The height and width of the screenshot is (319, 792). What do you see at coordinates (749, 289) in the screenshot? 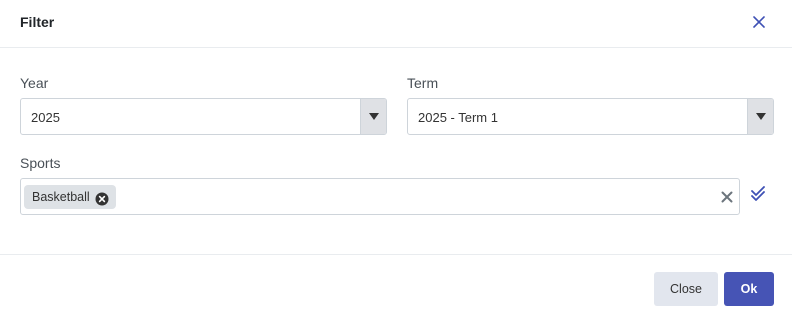
I see `ok-button: Ok` at bounding box center [749, 289].